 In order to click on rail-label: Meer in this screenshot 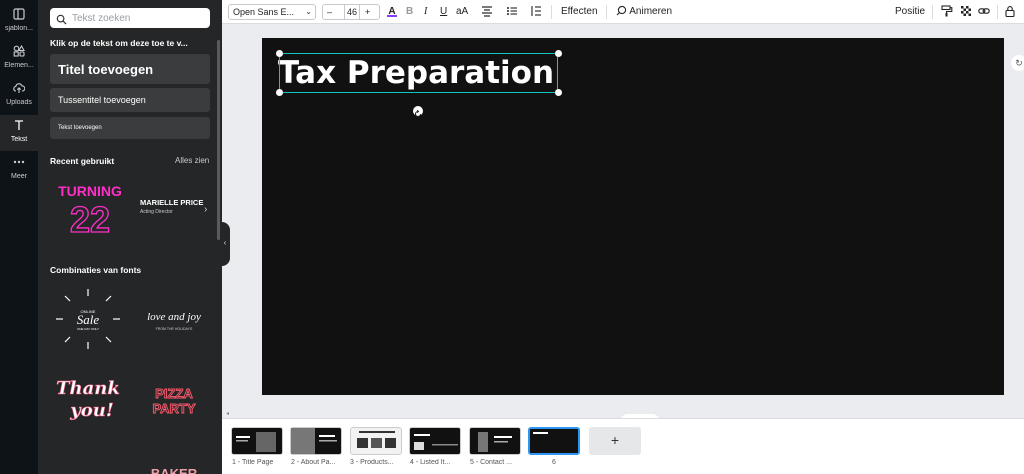, I will do `click(19, 176)`.